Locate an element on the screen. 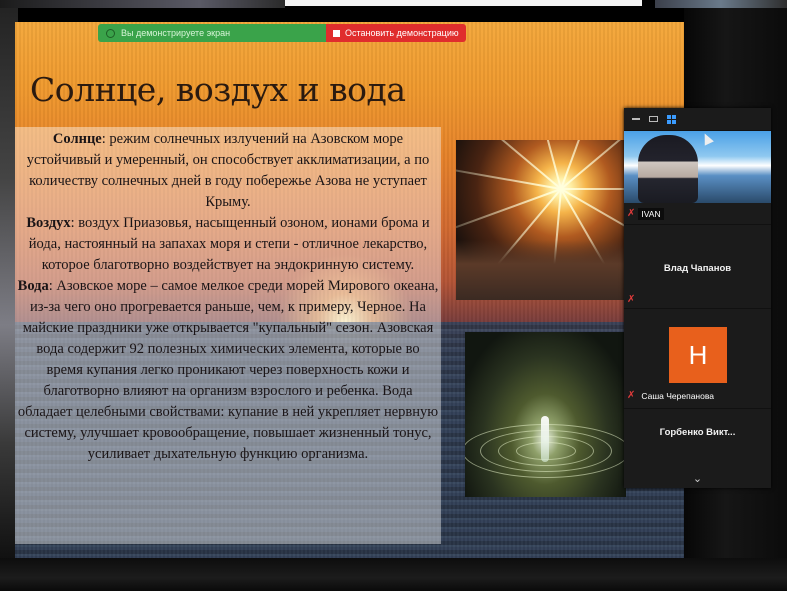 The height and width of the screenshot is (591, 787). monitor-bezel-bottom is located at coordinates (393, 574).